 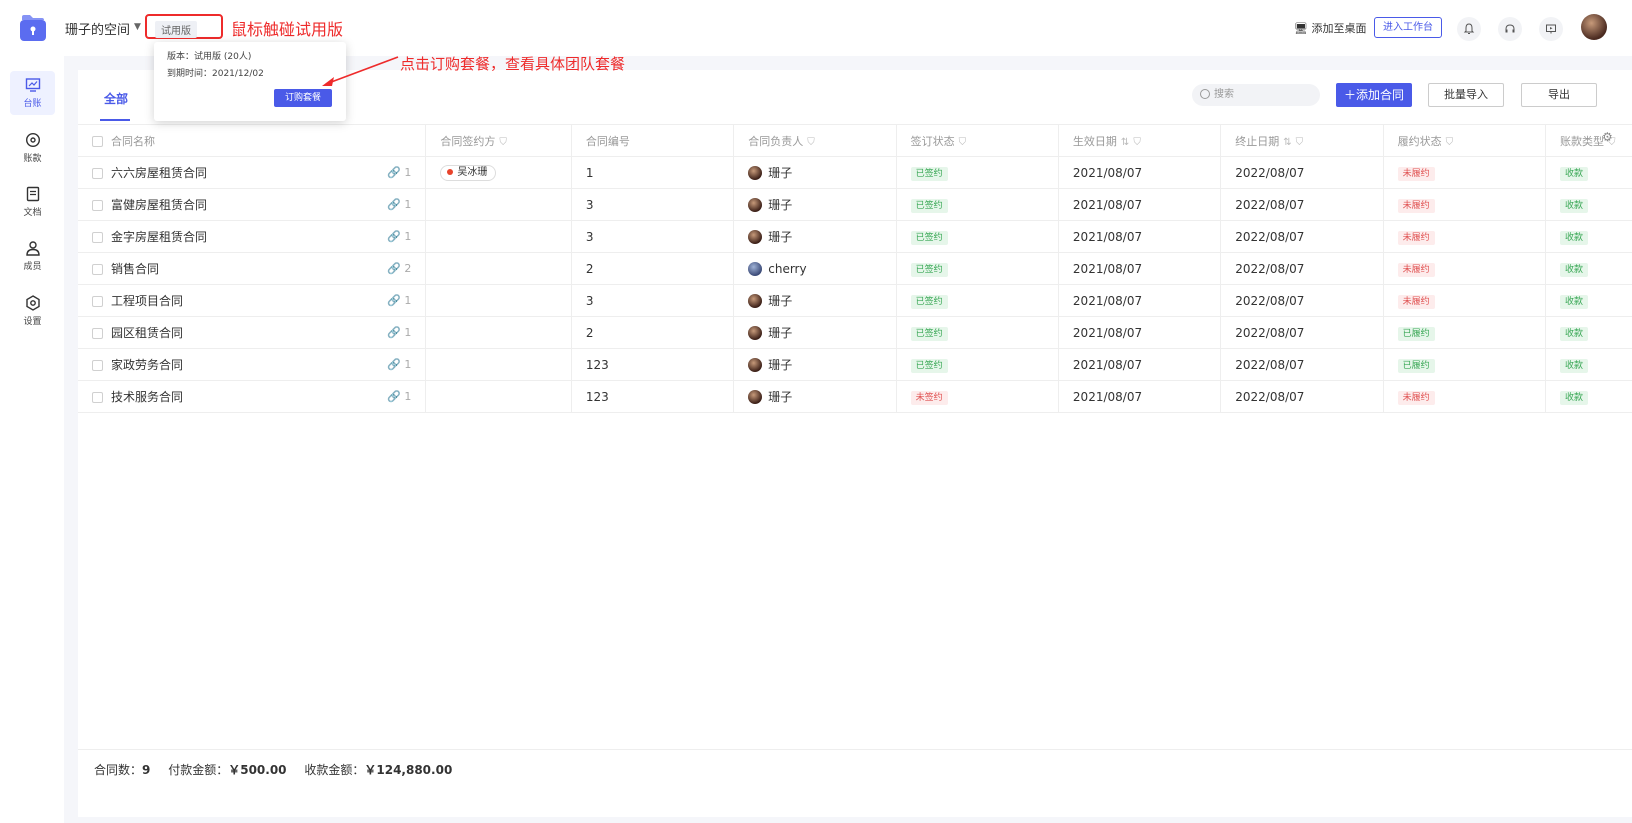 I want to click on attachment-count: 🔗 2, so click(x=399, y=268).